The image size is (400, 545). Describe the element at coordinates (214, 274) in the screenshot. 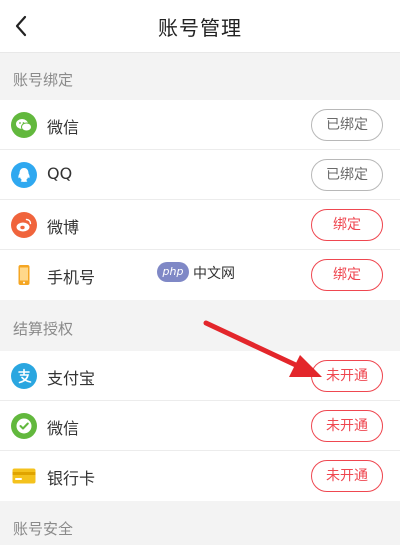

I see `watermark-text: 中文网` at that location.